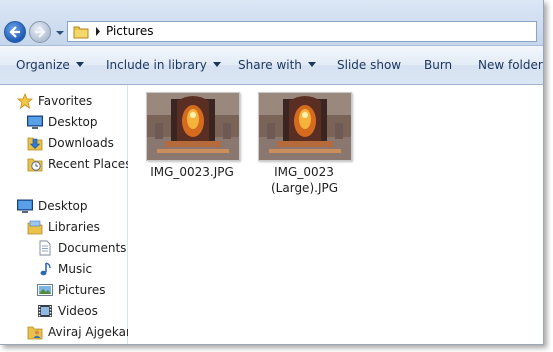 This screenshot has height=352, width=553. I want to click on share-with-label: Share with, so click(270, 65).